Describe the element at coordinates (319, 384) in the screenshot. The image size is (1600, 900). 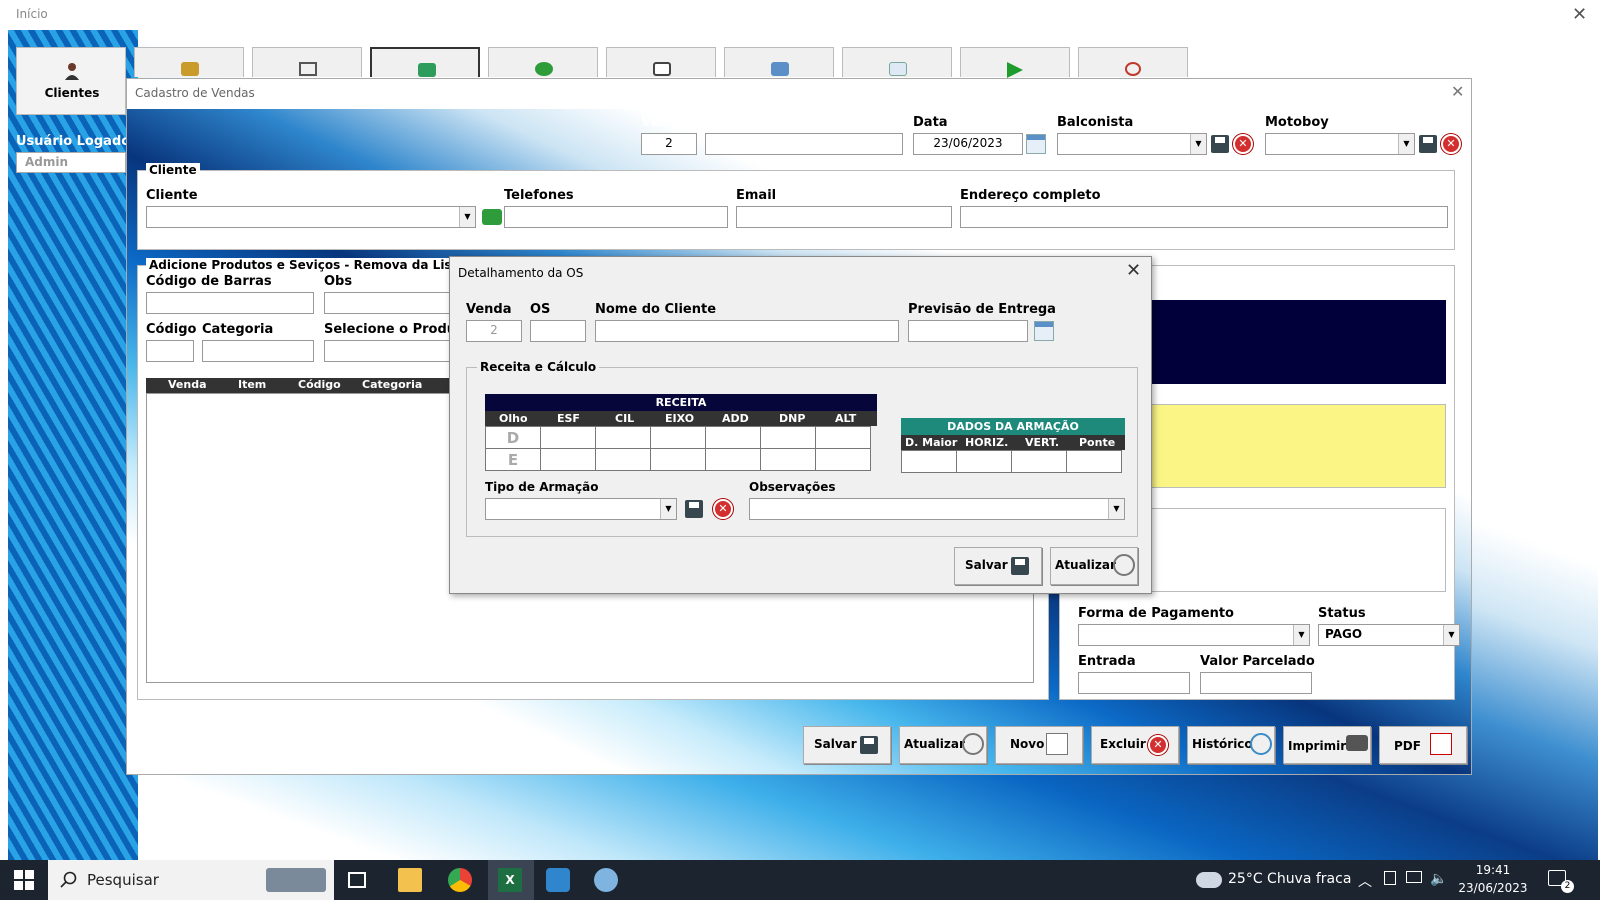
I see `col-codigo: Código` at that location.